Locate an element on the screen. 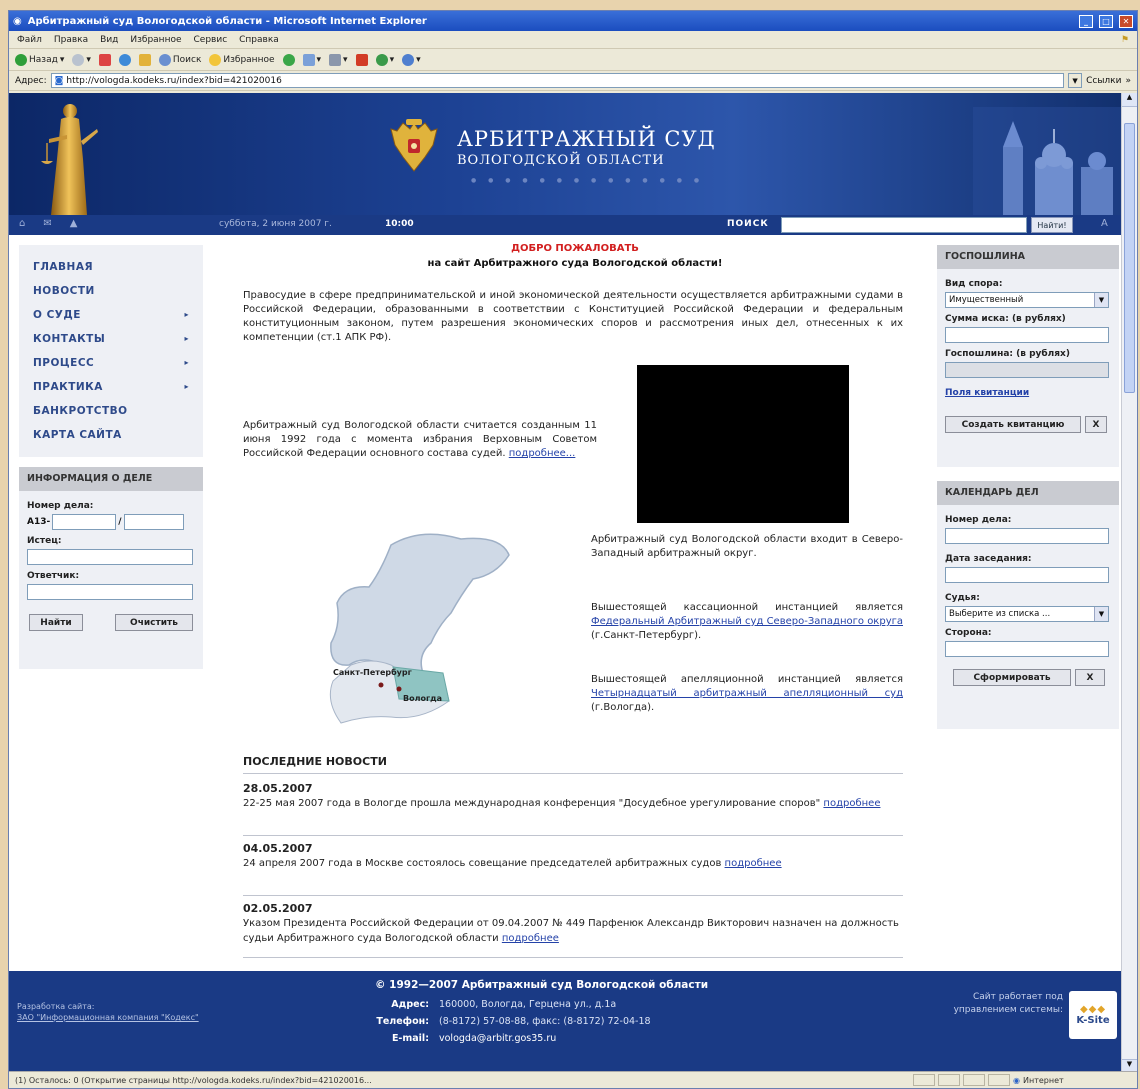  footer-email: E-mail: vologda@arbitr.gos35.ru is located at coordinates (474, 1038).